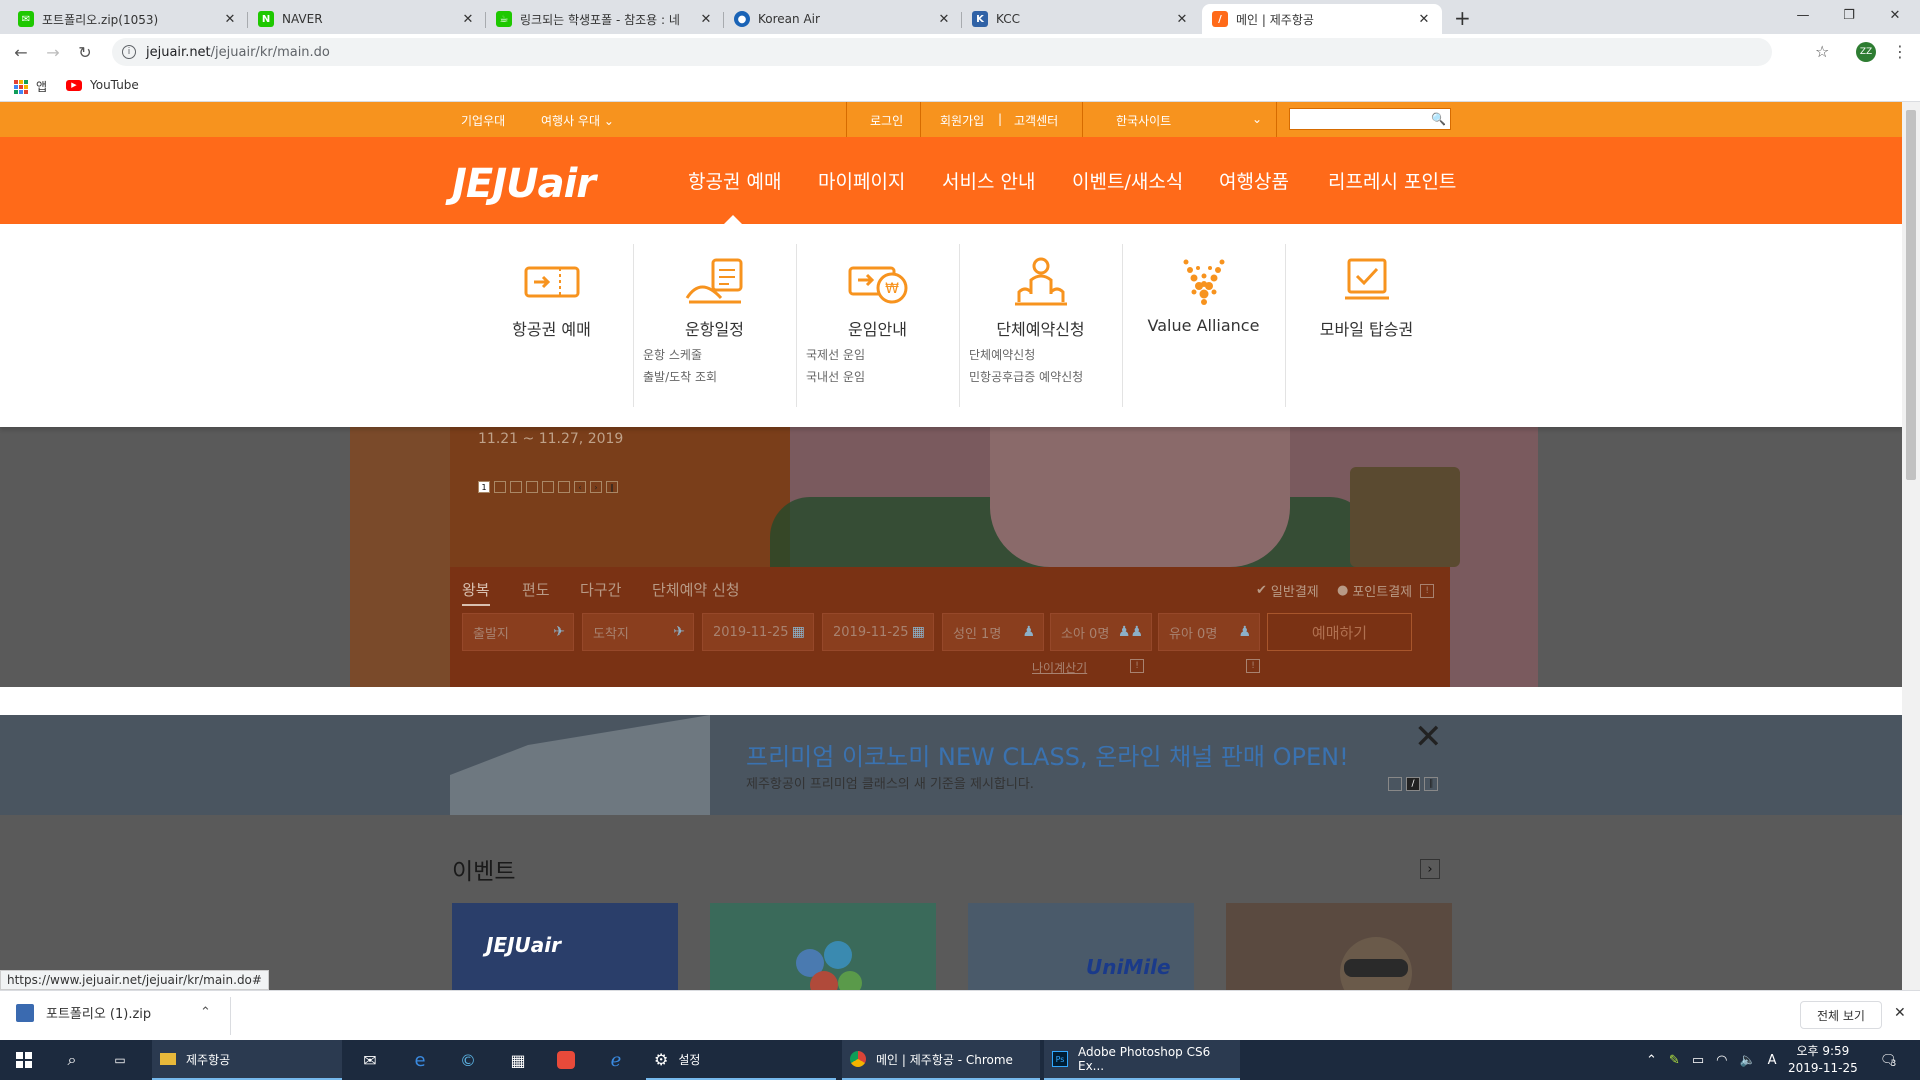  I want to click on dropdown-item-mobile-pass: 모바일 탑승권, so click(1366, 325).